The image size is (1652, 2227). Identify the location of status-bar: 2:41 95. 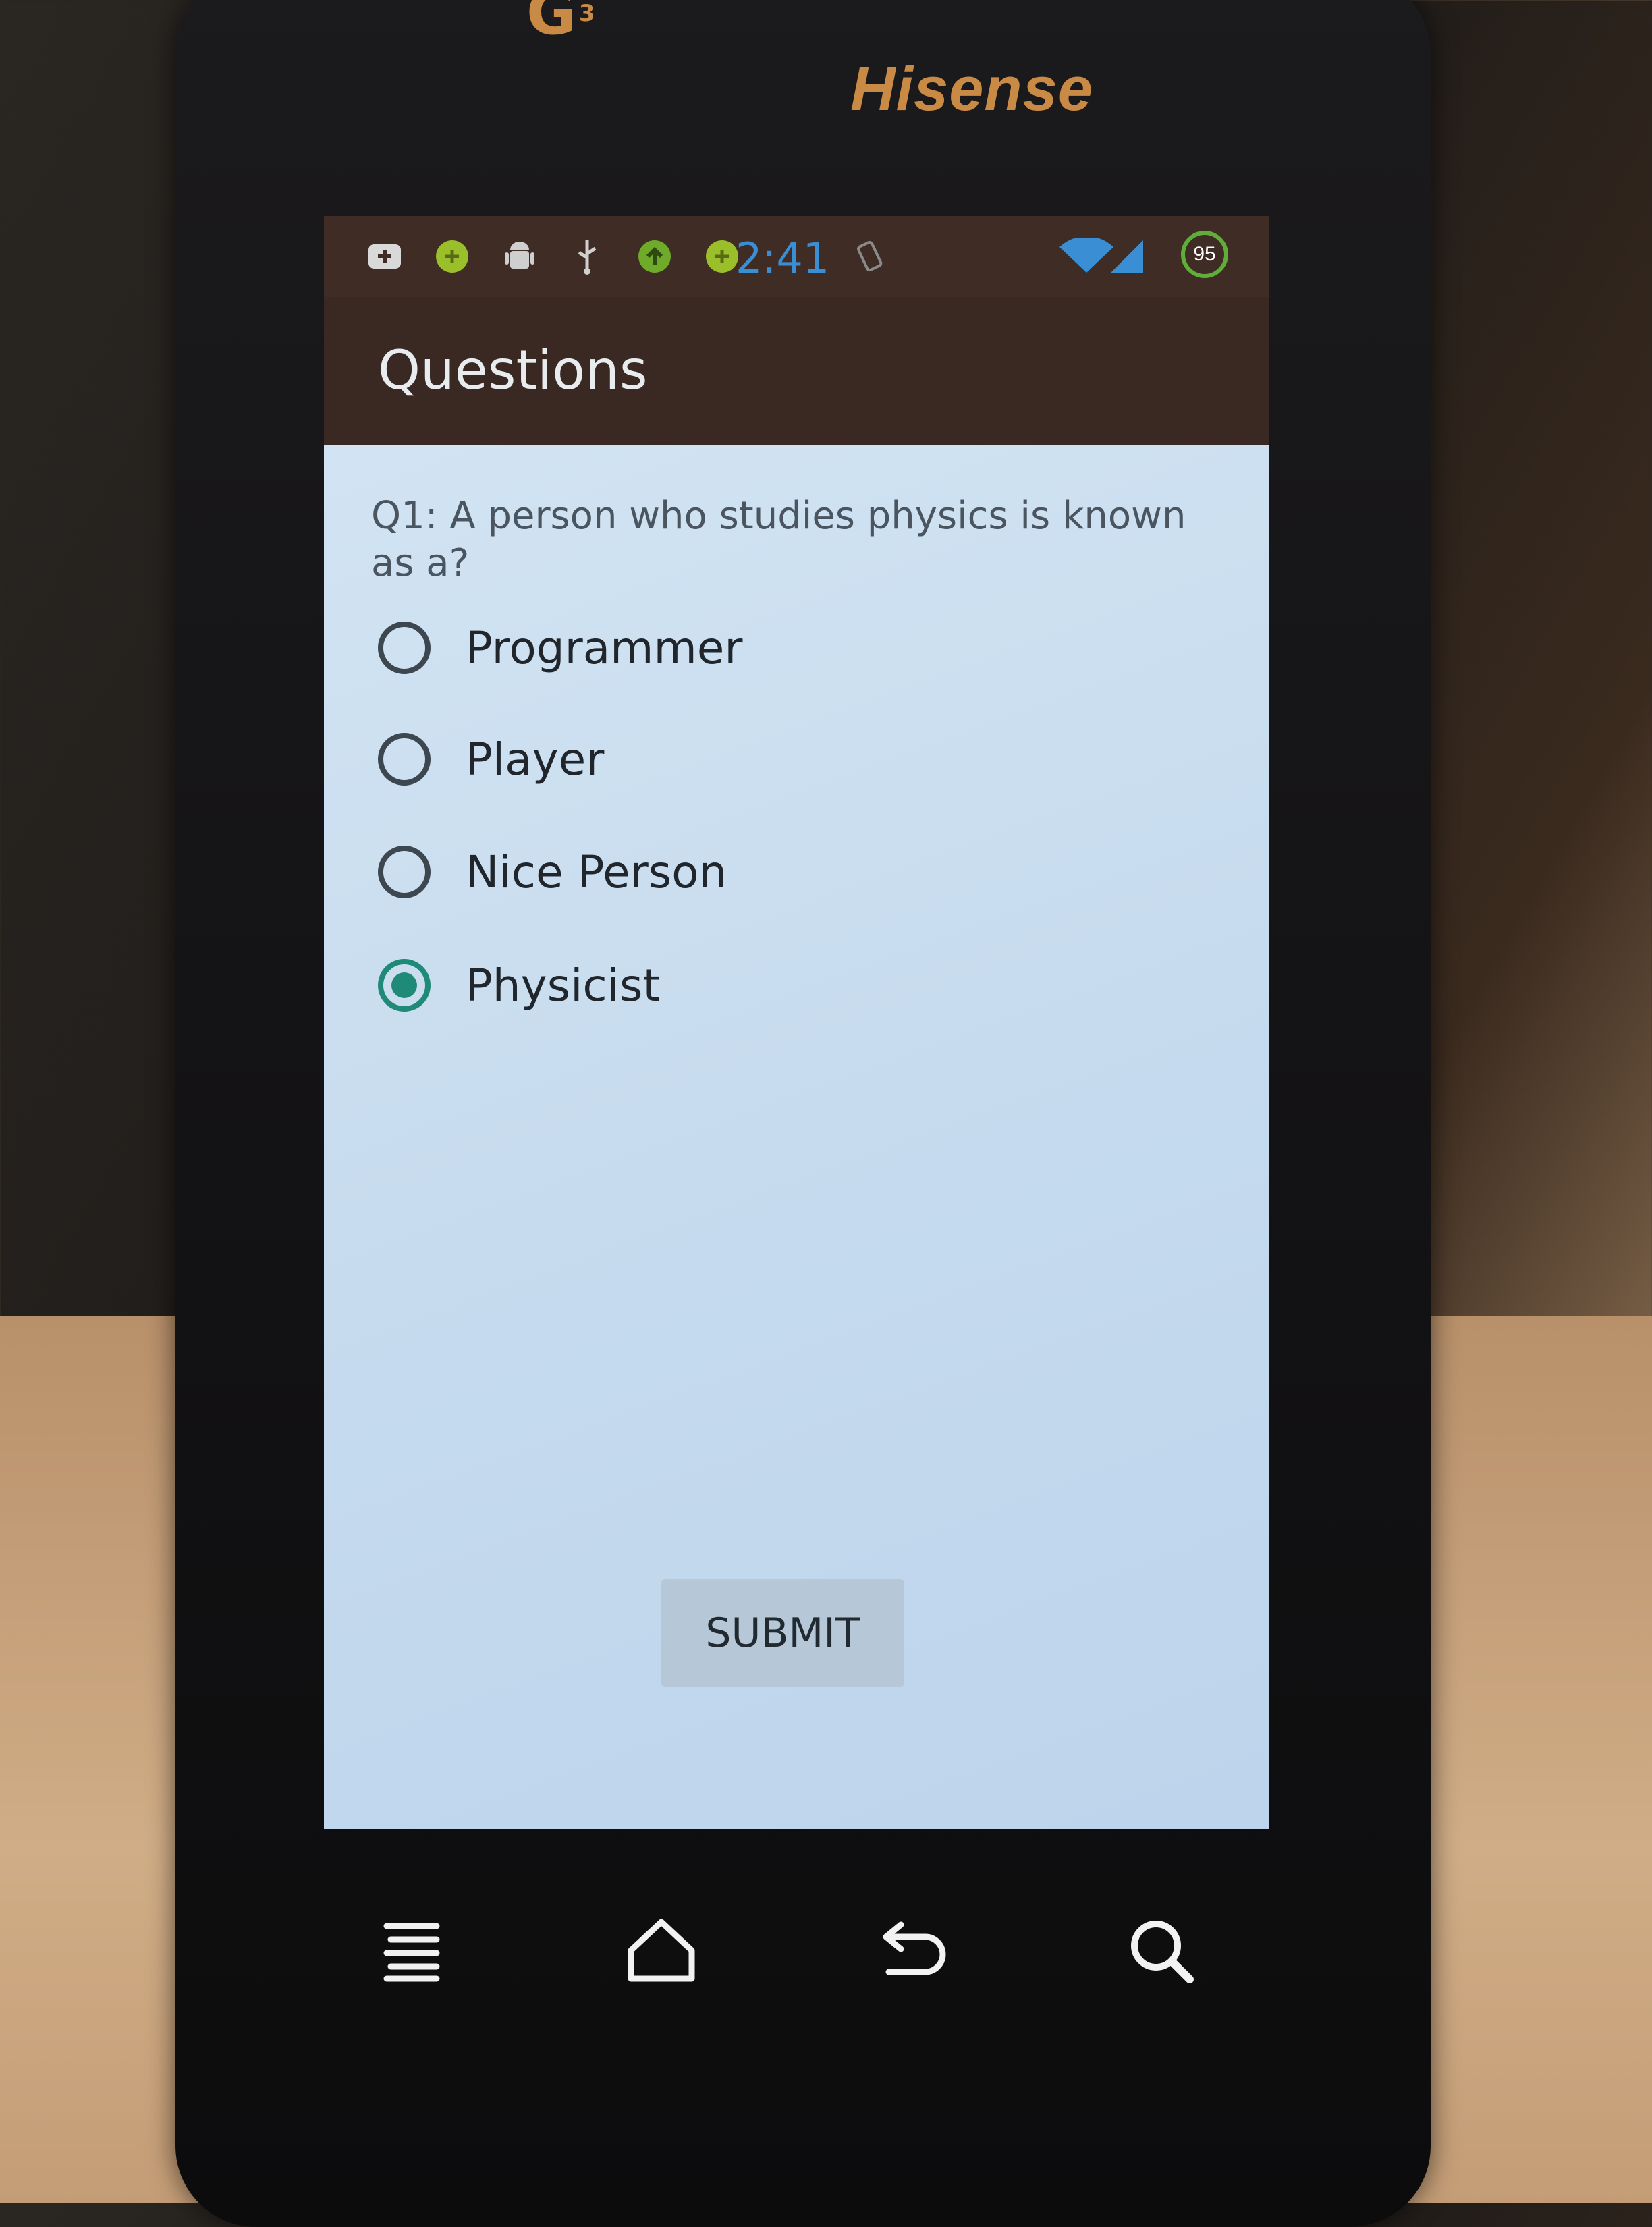
(796, 256).